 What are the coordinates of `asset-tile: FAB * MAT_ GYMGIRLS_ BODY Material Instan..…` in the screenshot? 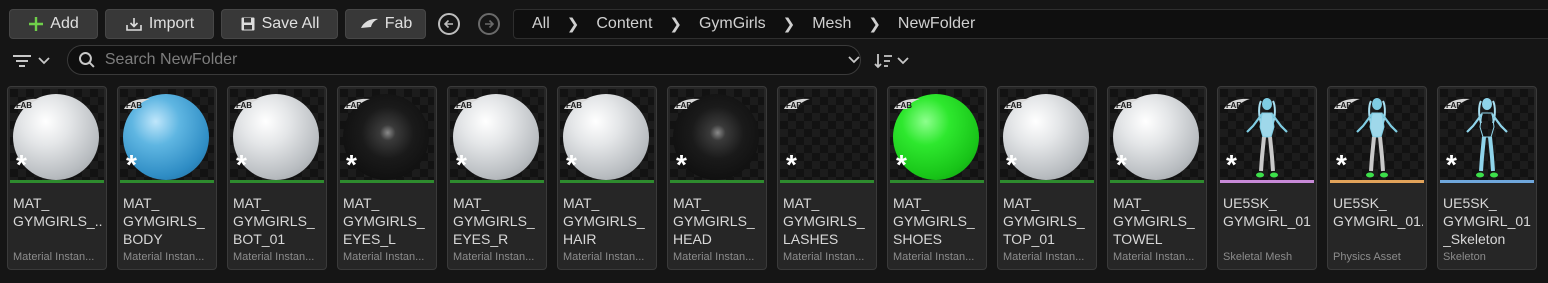 It's located at (167, 178).